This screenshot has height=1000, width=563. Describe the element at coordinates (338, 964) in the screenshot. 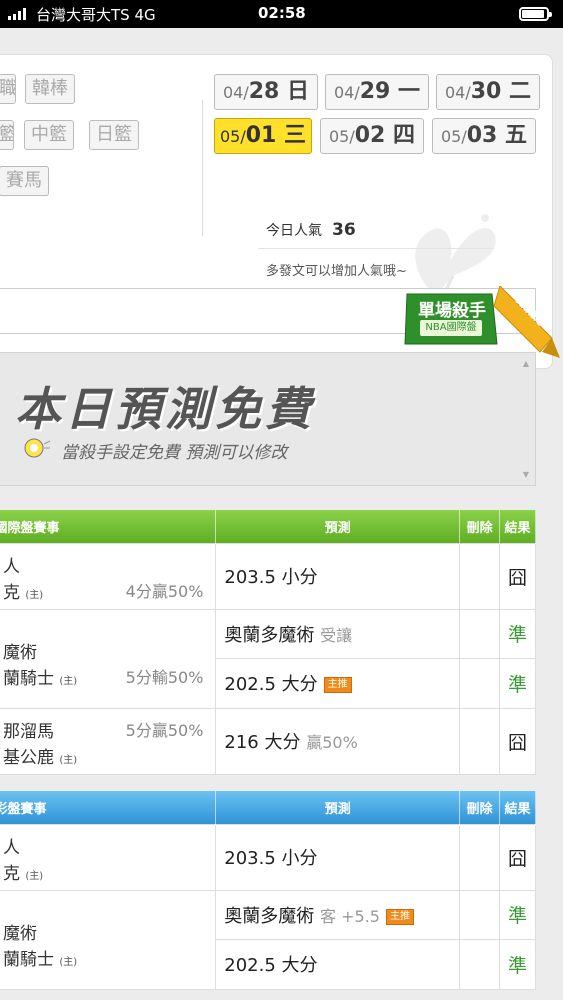

I see `prediction-cell: 202.5 大分` at that location.